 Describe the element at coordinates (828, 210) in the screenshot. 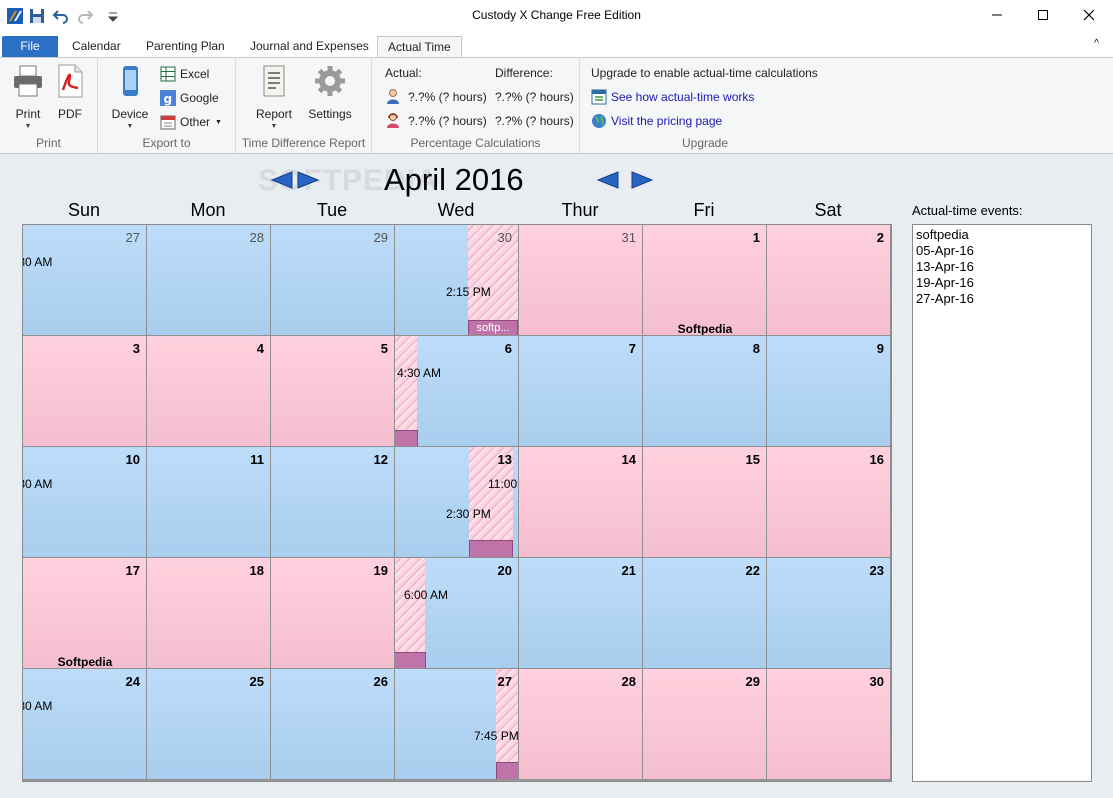

I see `day-header-sat: Sat` at that location.